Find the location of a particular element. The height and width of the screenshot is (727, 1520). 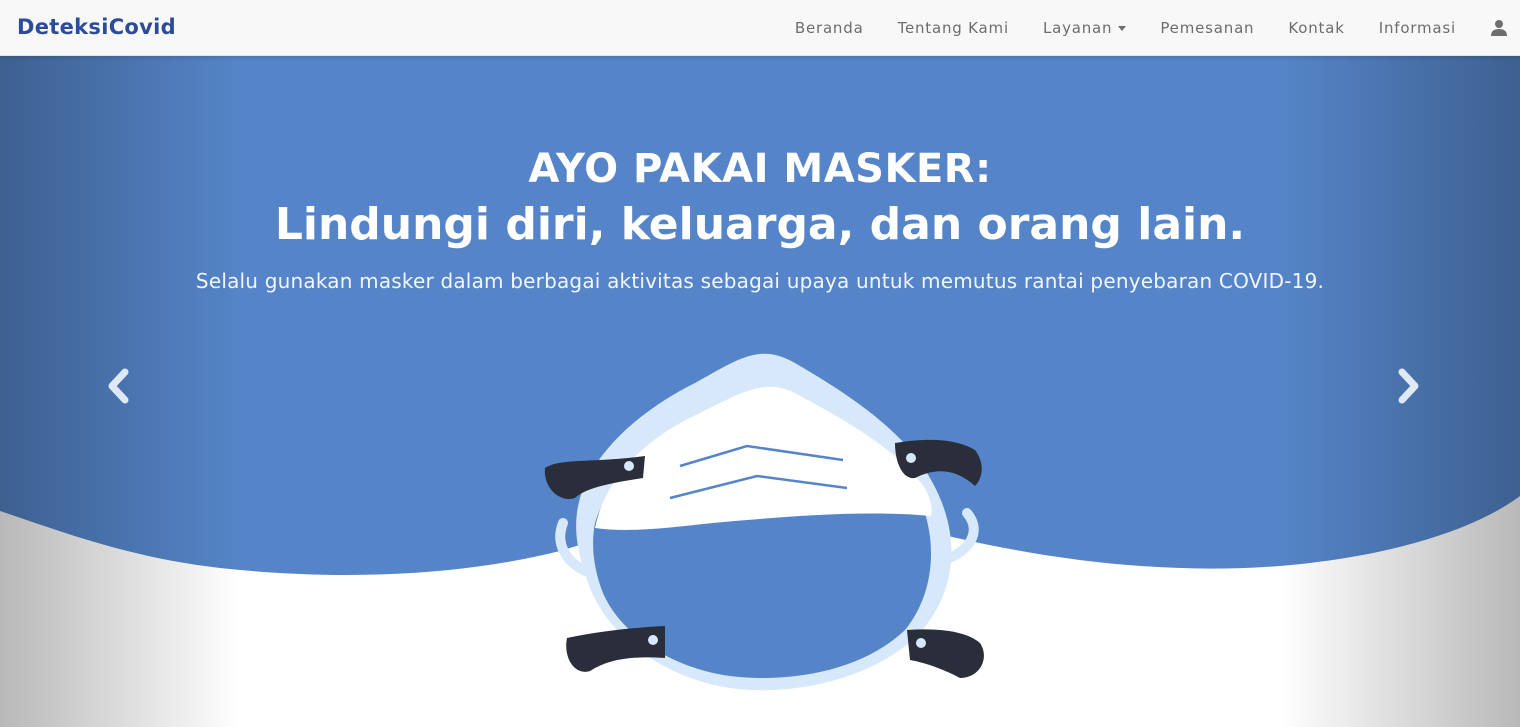

nav-item-layanan-dropdown: Layanan is located at coordinates (1084, 27).